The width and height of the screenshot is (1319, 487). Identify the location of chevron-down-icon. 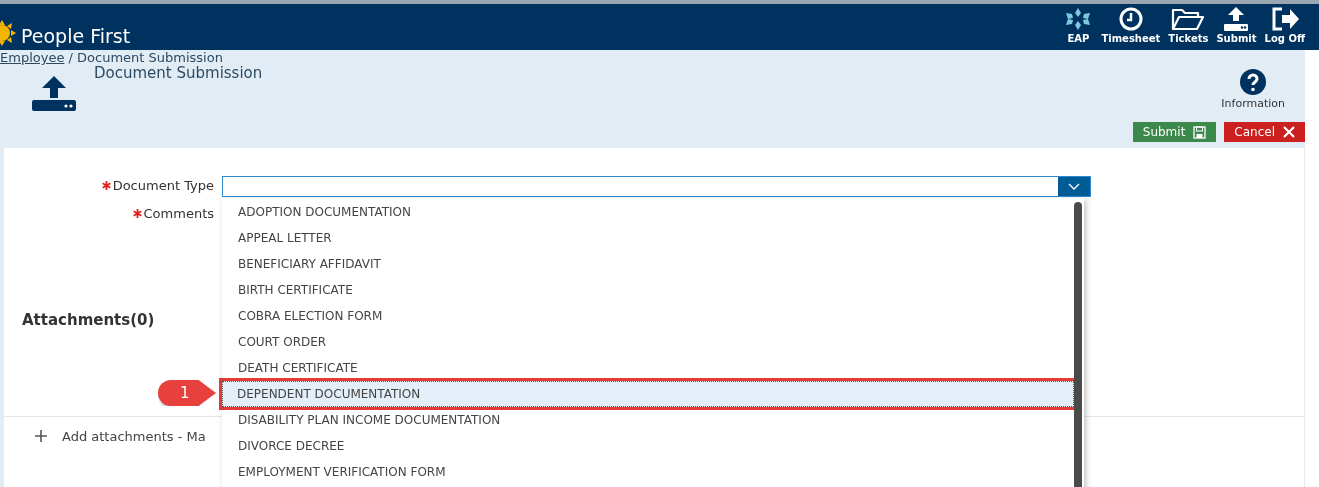
(1074, 186).